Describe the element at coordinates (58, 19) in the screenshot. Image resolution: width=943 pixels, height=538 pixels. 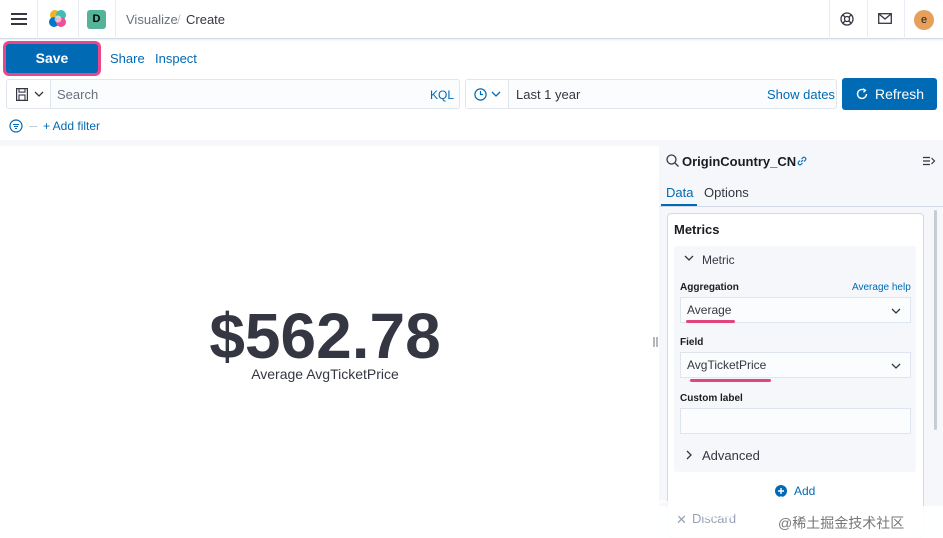
I see `elastic-logo` at that location.